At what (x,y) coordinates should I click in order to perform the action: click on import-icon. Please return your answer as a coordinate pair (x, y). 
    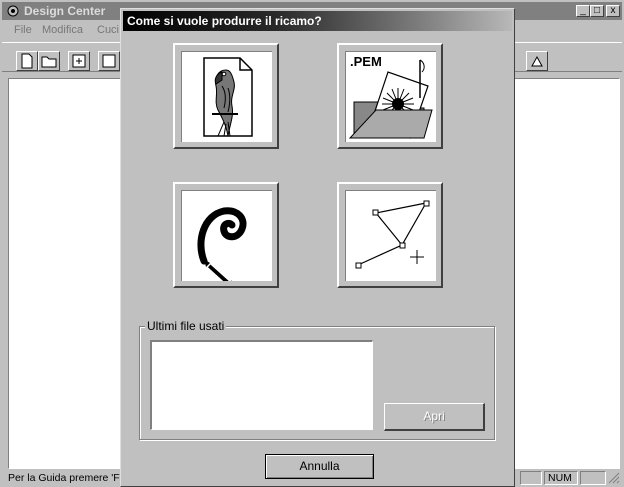
    Looking at the image, I should click on (79, 61).